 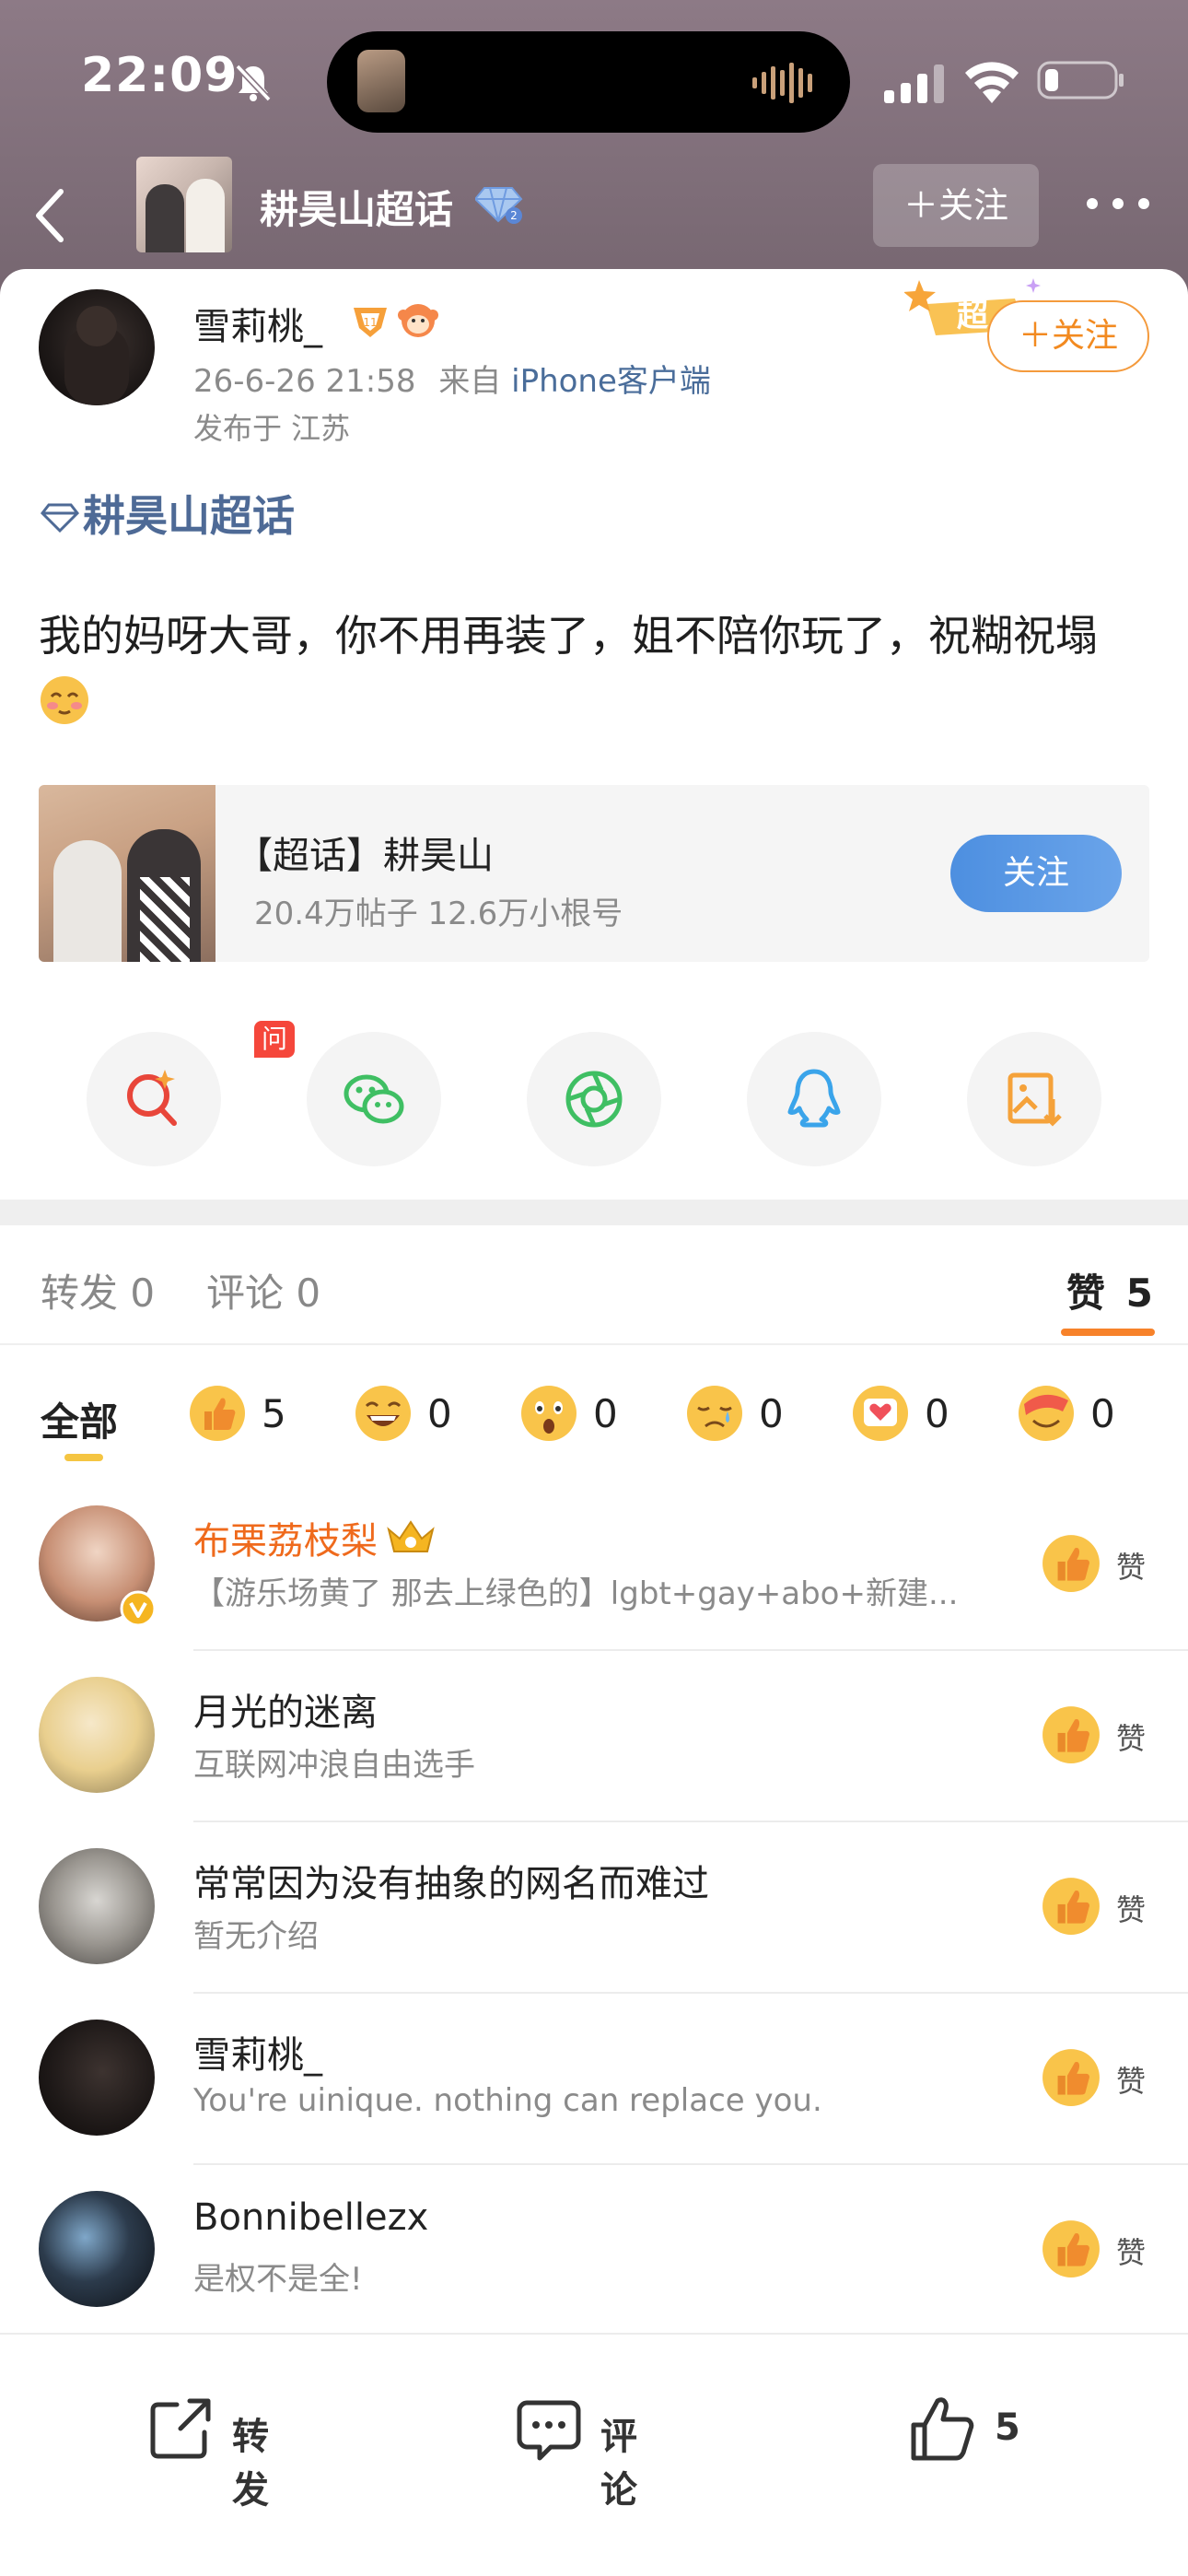 I want to click on post-source: iPhone客户端, so click(x=611, y=381).